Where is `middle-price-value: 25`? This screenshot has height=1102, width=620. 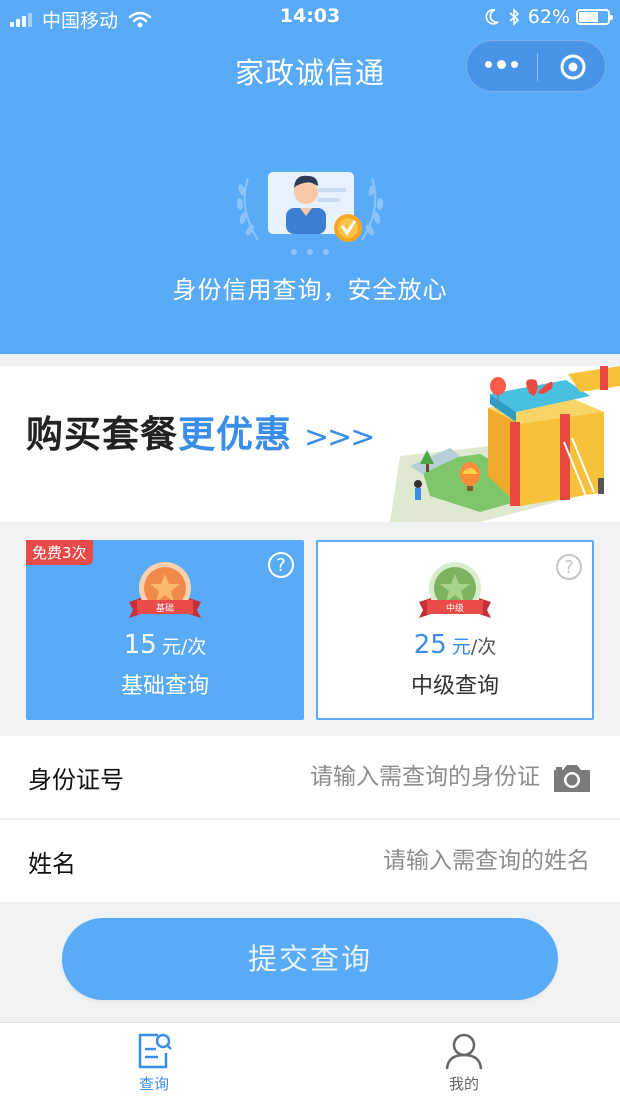 middle-price-value: 25 is located at coordinates (430, 645).